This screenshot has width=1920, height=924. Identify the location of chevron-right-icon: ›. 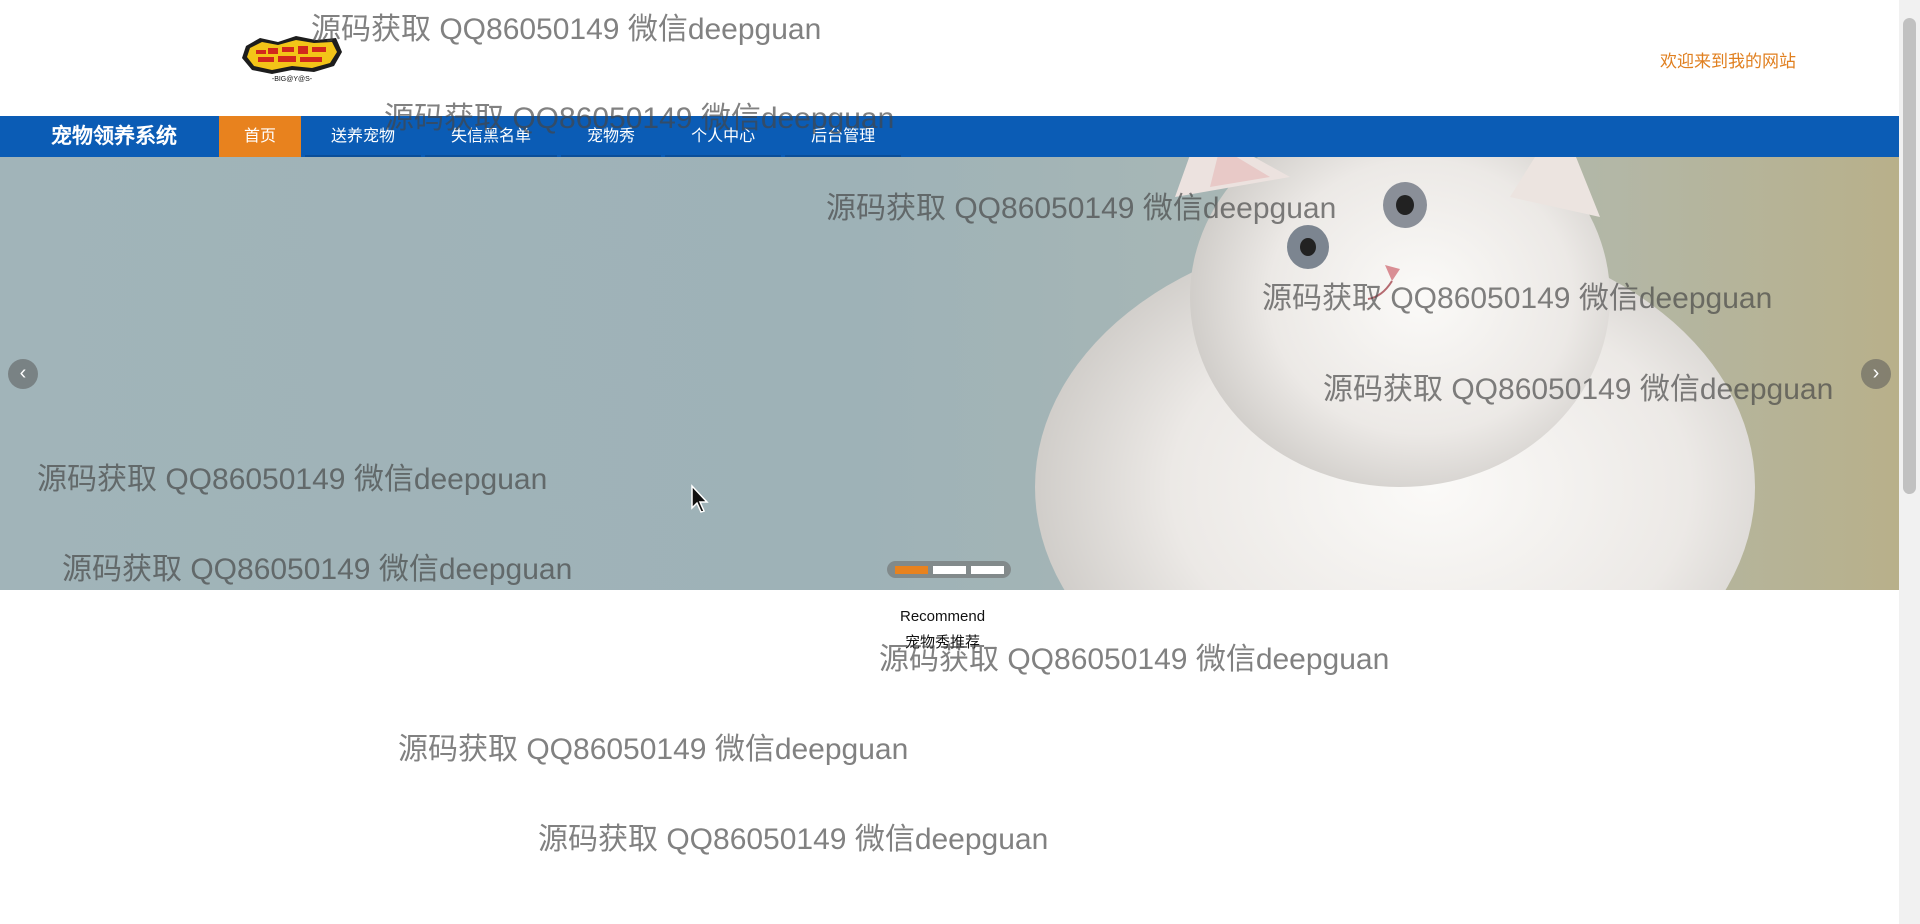
(1876, 373).